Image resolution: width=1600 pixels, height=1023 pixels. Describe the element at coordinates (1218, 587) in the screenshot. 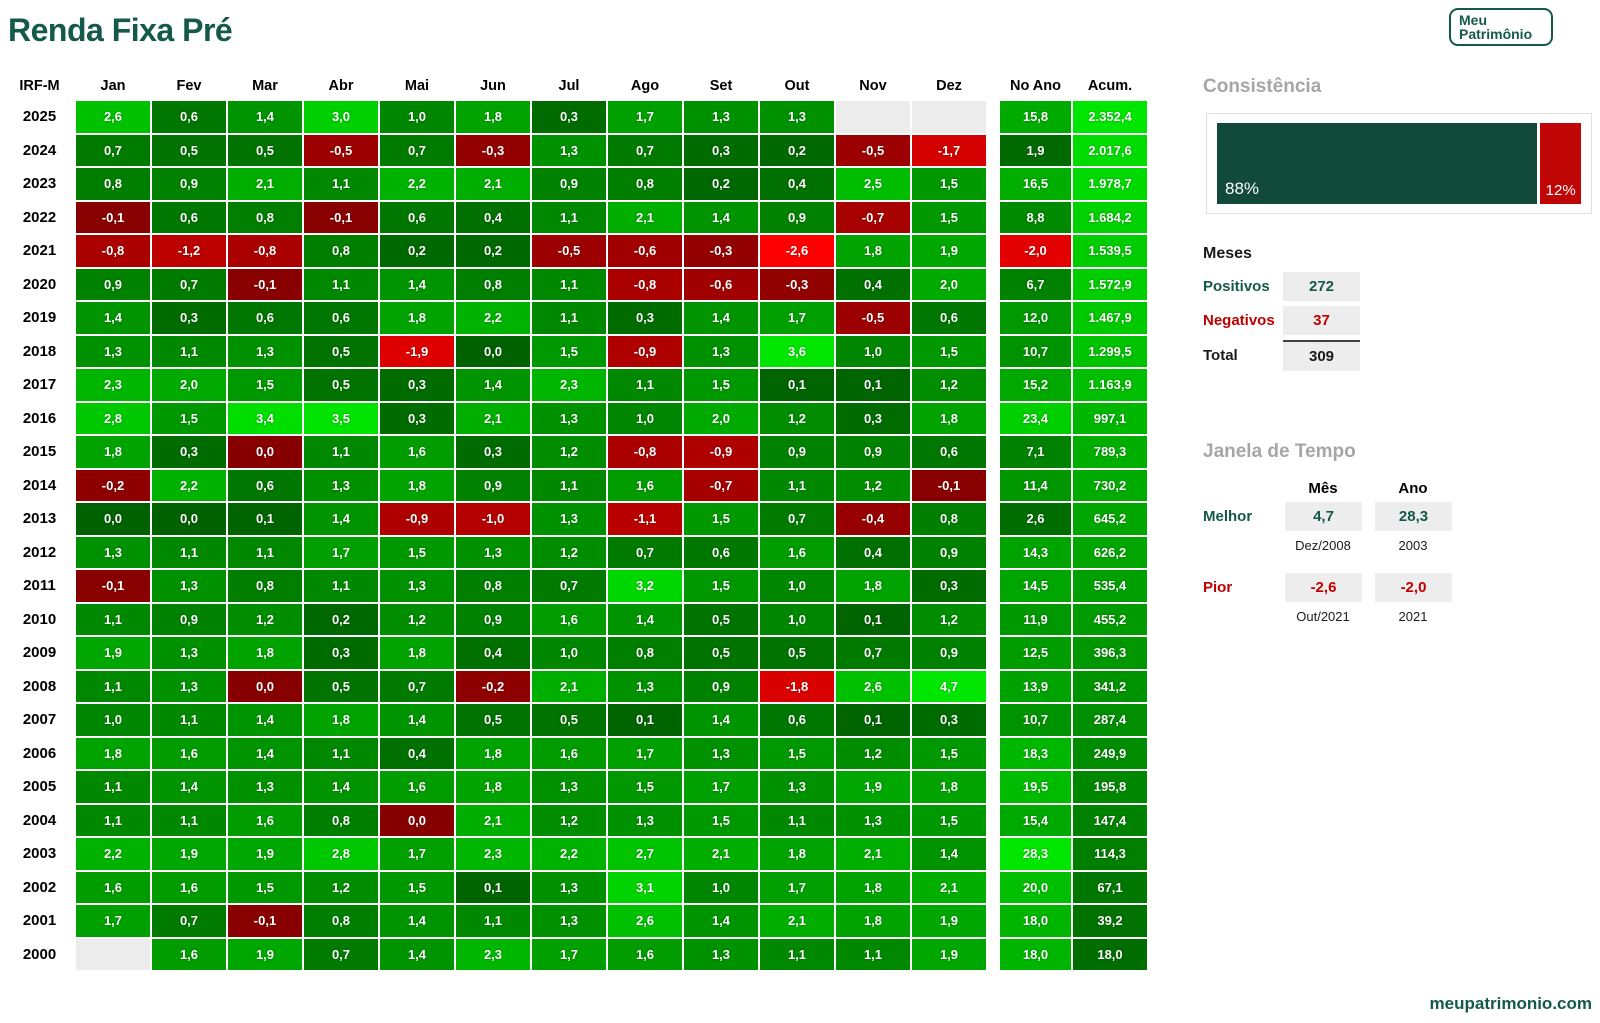

I see `pior-label: Pior` at that location.